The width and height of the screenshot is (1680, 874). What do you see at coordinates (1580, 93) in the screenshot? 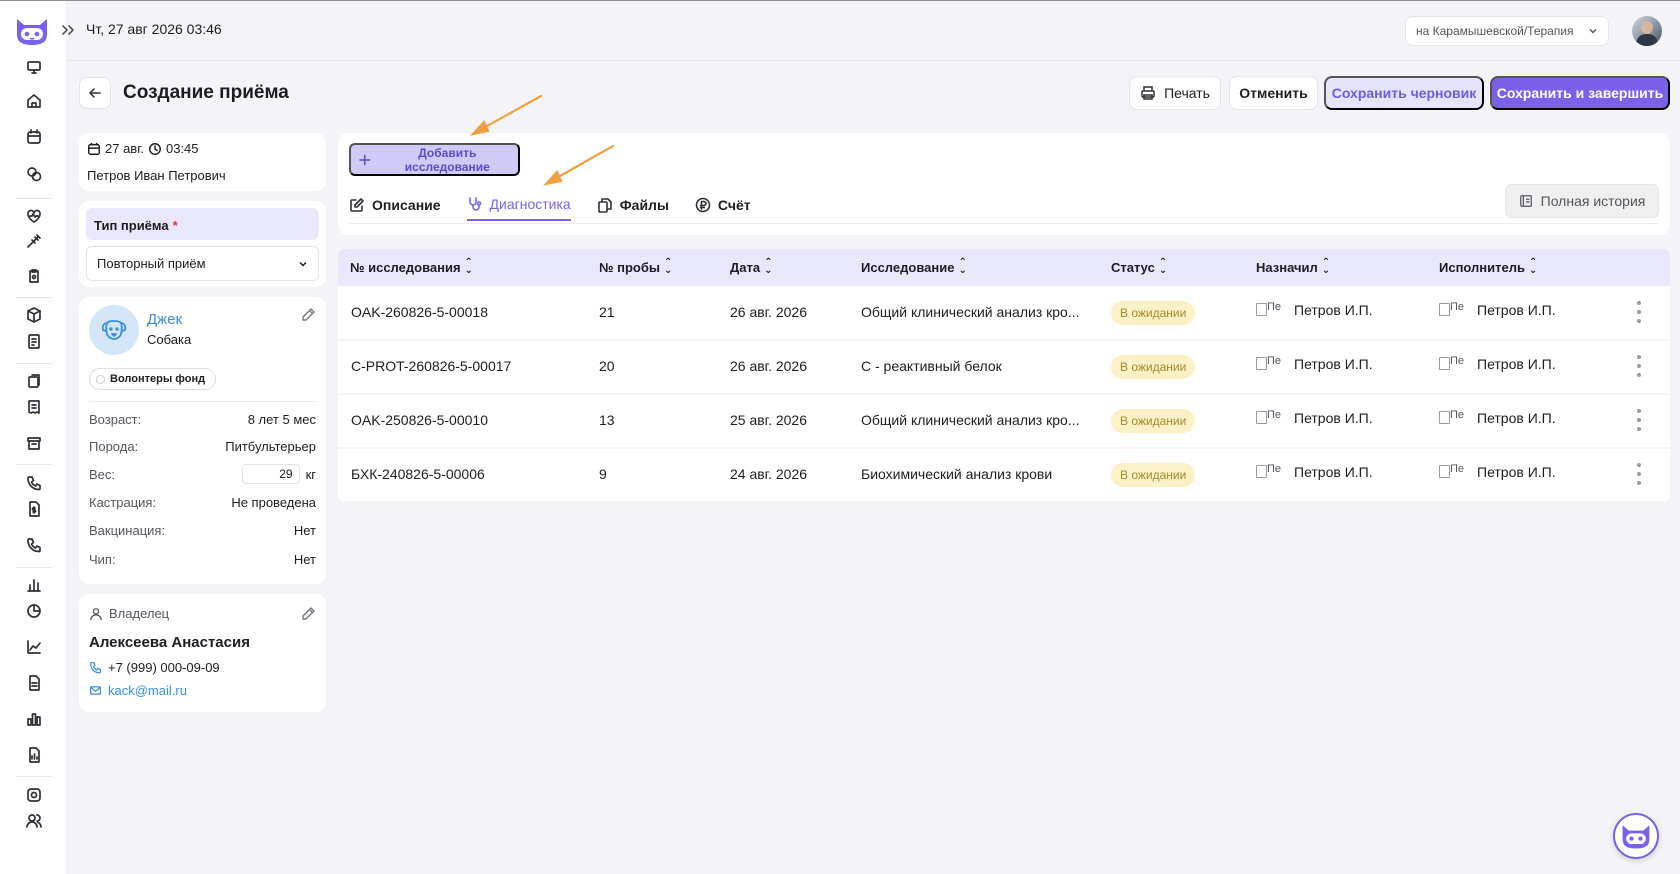
I see `save-finish-button: Сохранить и завершить` at bounding box center [1580, 93].